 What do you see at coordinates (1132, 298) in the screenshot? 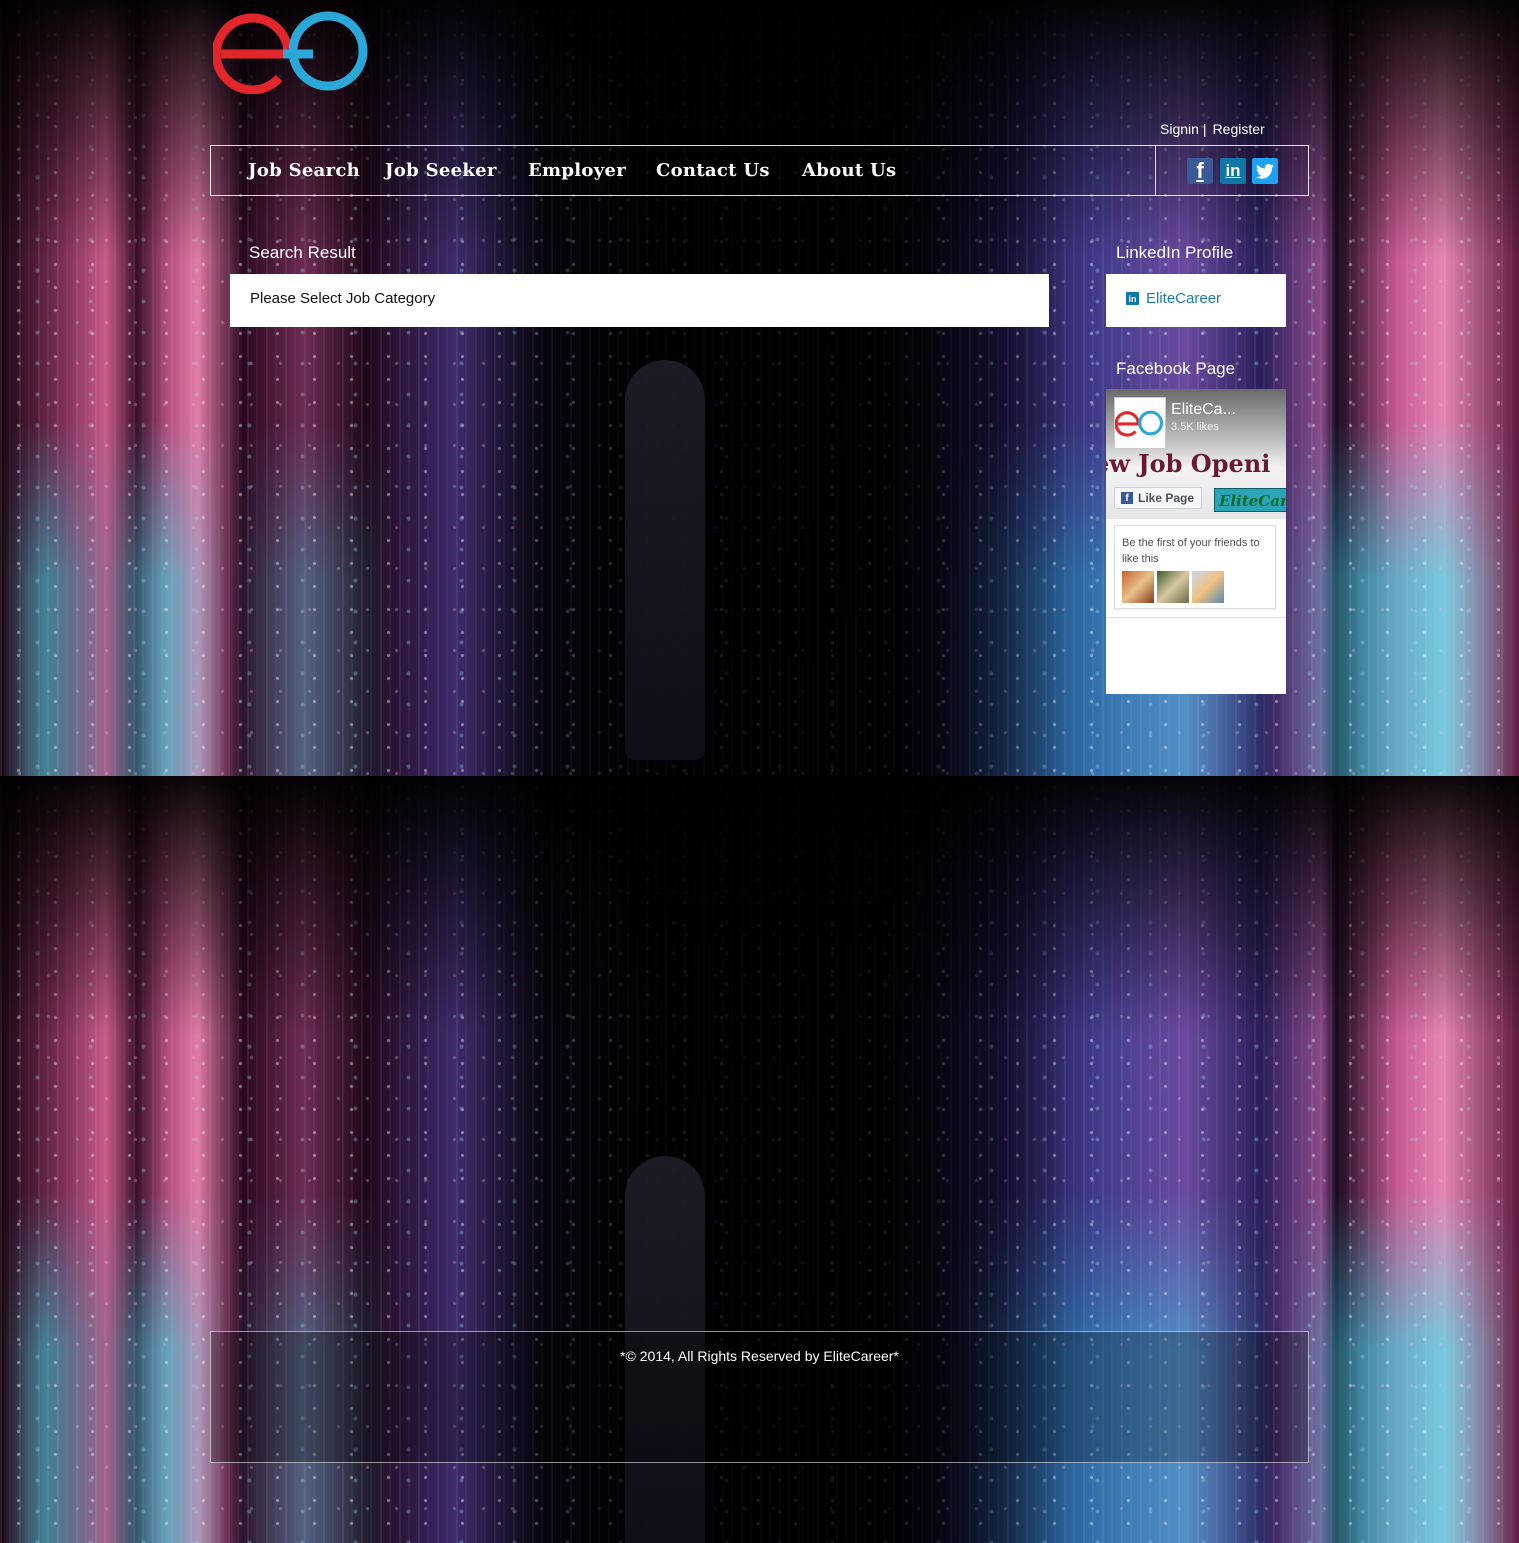
I see `linkedin-small-icon: in` at bounding box center [1132, 298].